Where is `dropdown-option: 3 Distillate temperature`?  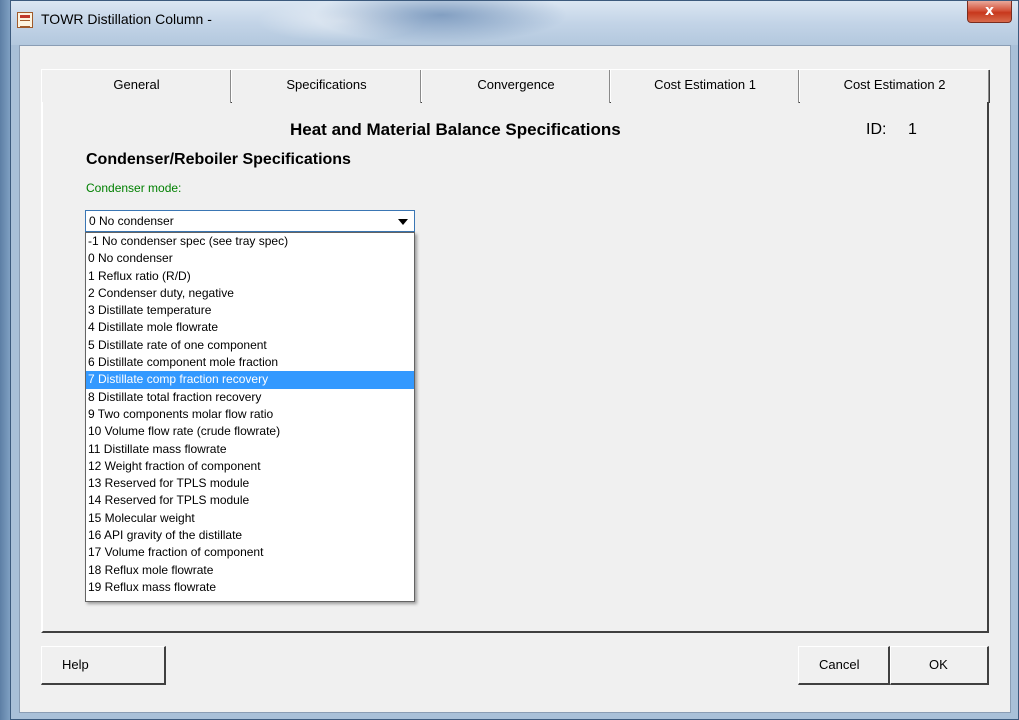
dropdown-option: 3 Distillate temperature is located at coordinates (250, 310).